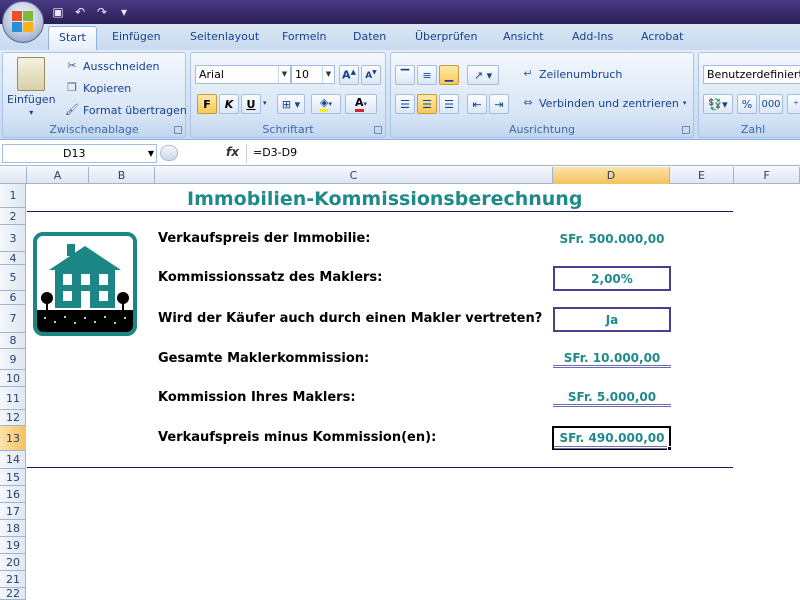  What do you see at coordinates (243, 74) in the screenshot?
I see `font-name-combo: Arial ▼` at bounding box center [243, 74].